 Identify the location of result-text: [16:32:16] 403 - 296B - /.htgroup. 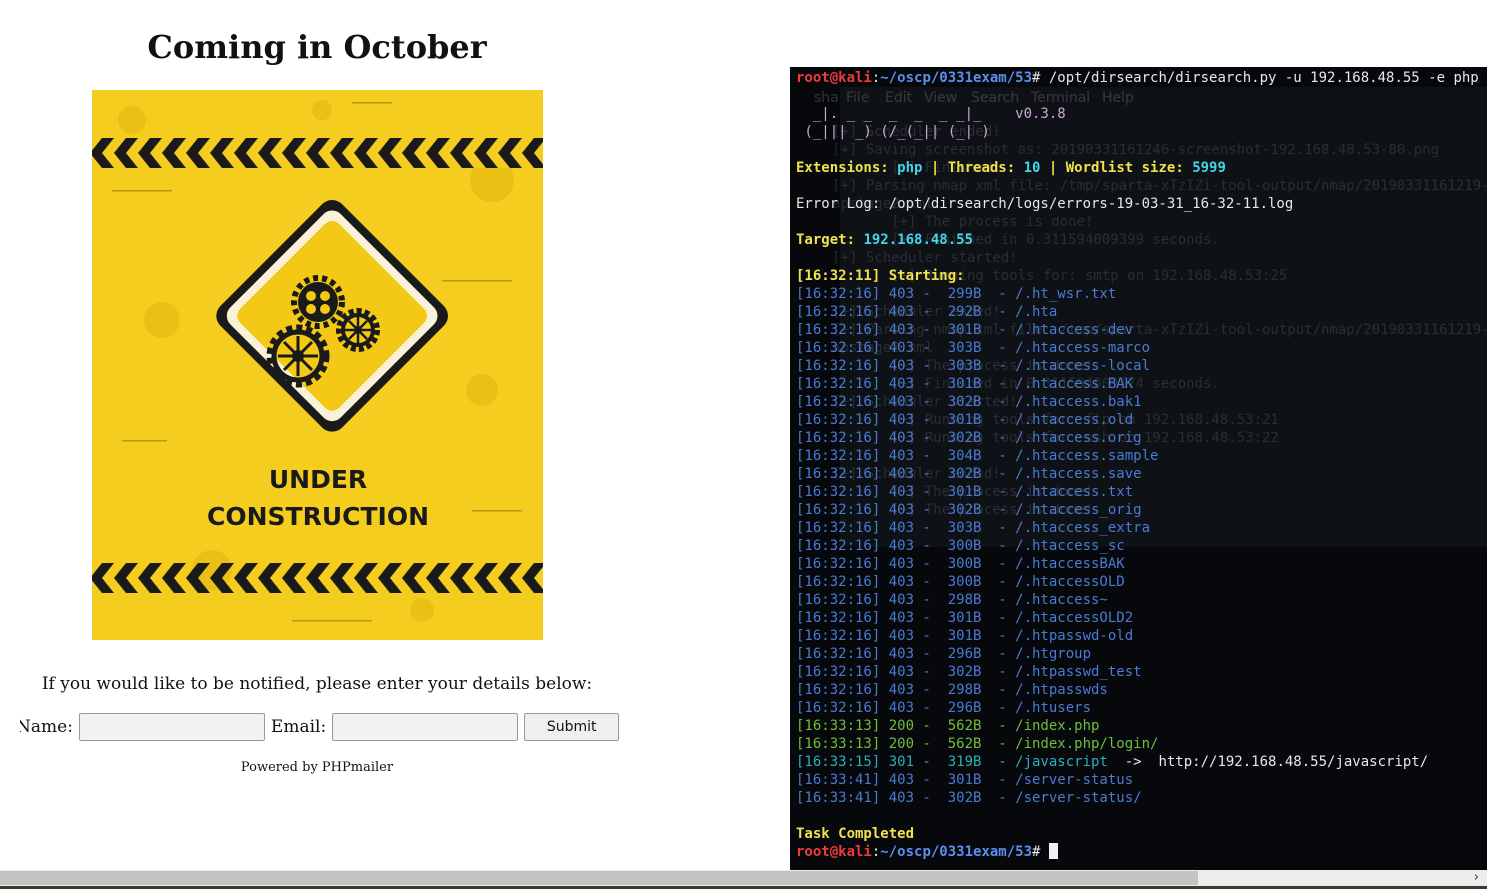
(944, 654).